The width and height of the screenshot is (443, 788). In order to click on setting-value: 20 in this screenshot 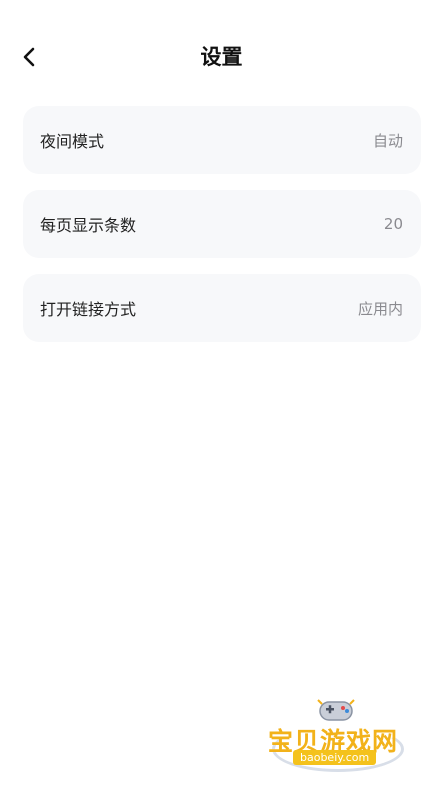, I will do `click(393, 224)`.